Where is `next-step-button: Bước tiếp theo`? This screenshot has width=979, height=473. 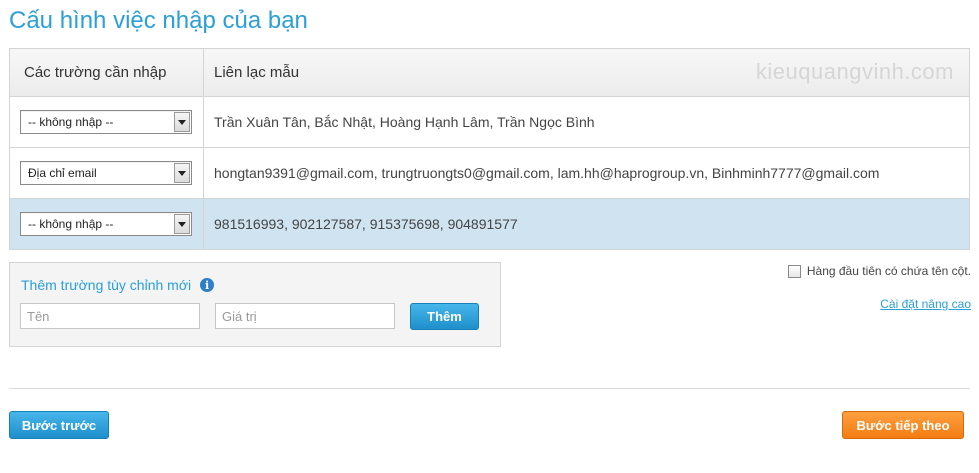 next-step-button: Bước tiếp theo is located at coordinates (903, 425).